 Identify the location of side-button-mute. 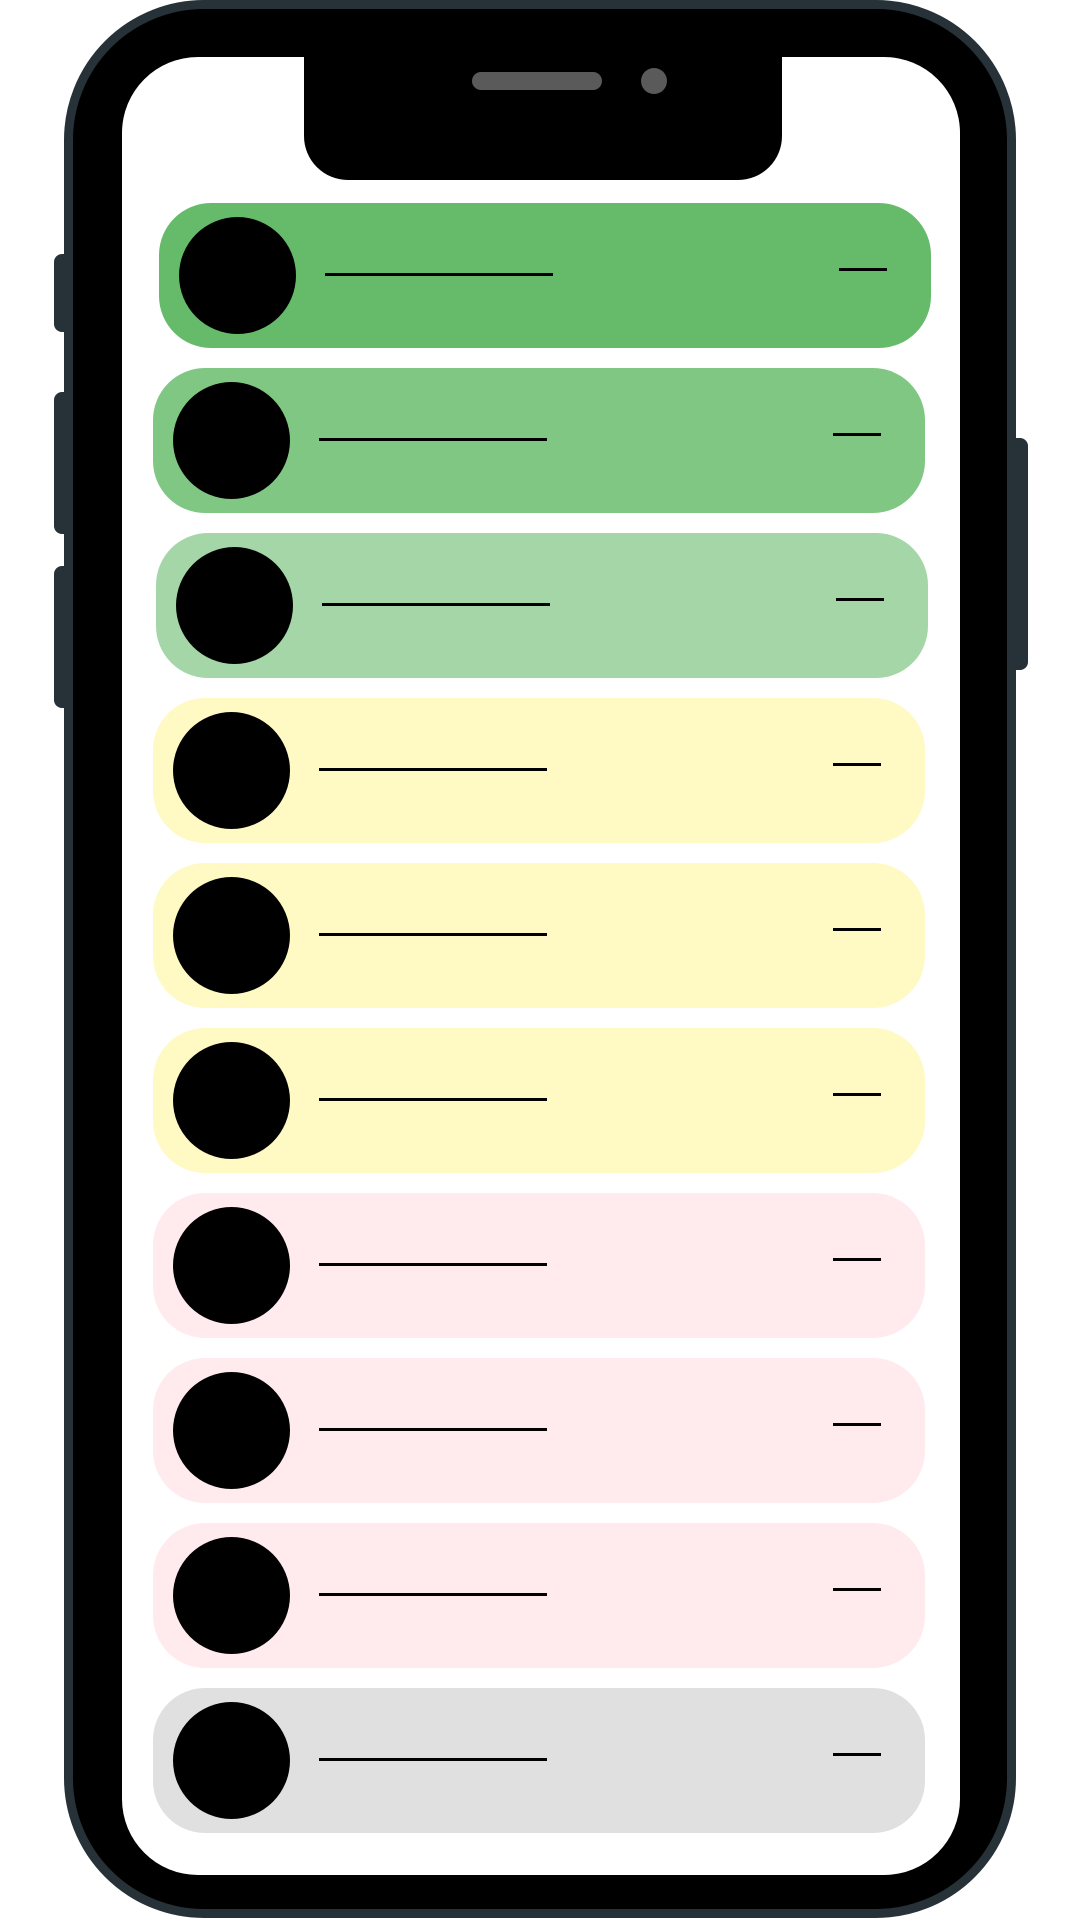
(61, 293).